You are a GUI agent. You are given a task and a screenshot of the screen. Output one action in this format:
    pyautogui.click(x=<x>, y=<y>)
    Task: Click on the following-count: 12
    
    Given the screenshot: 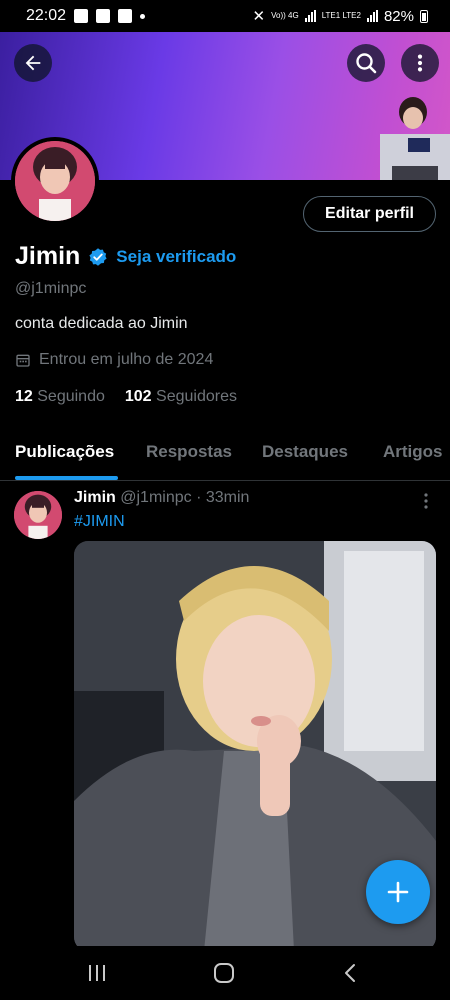 What is the action you would take?
    pyautogui.click(x=24, y=396)
    